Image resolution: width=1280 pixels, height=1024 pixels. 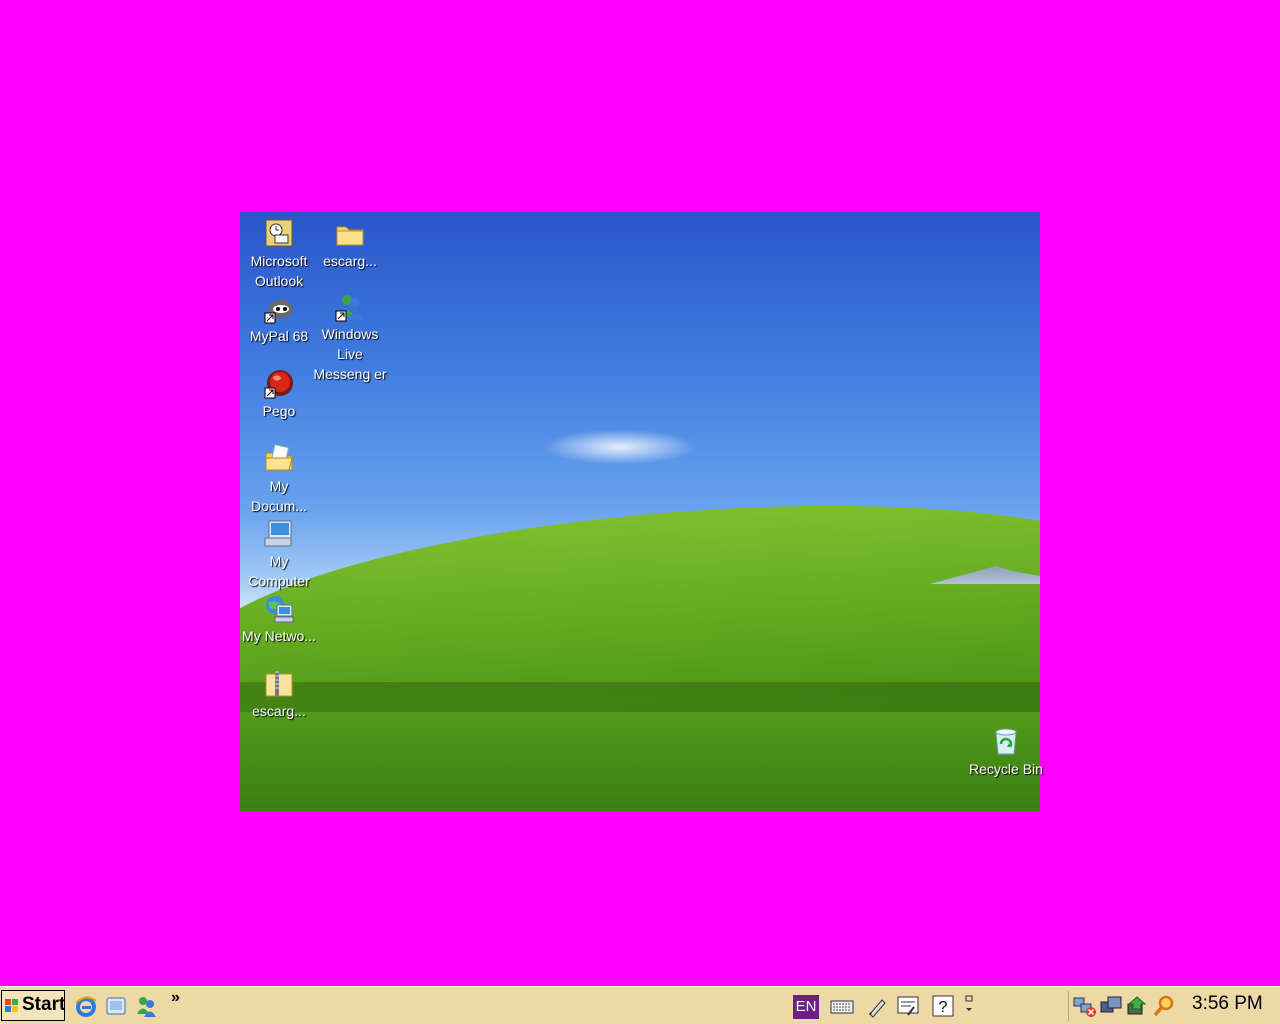 What do you see at coordinates (1085, 1006) in the screenshot?
I see `network-disconnected-icon` at bounding box center [1085, 1006].